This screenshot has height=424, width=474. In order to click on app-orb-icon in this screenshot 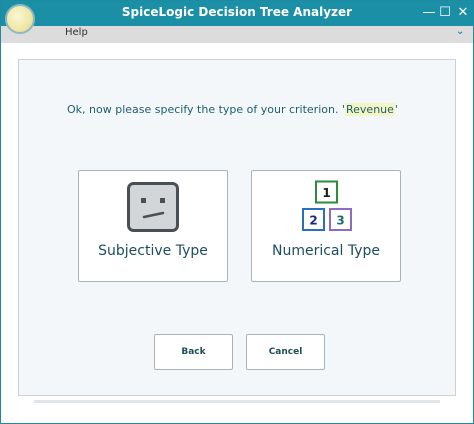, I will do `click(20, 19)`.